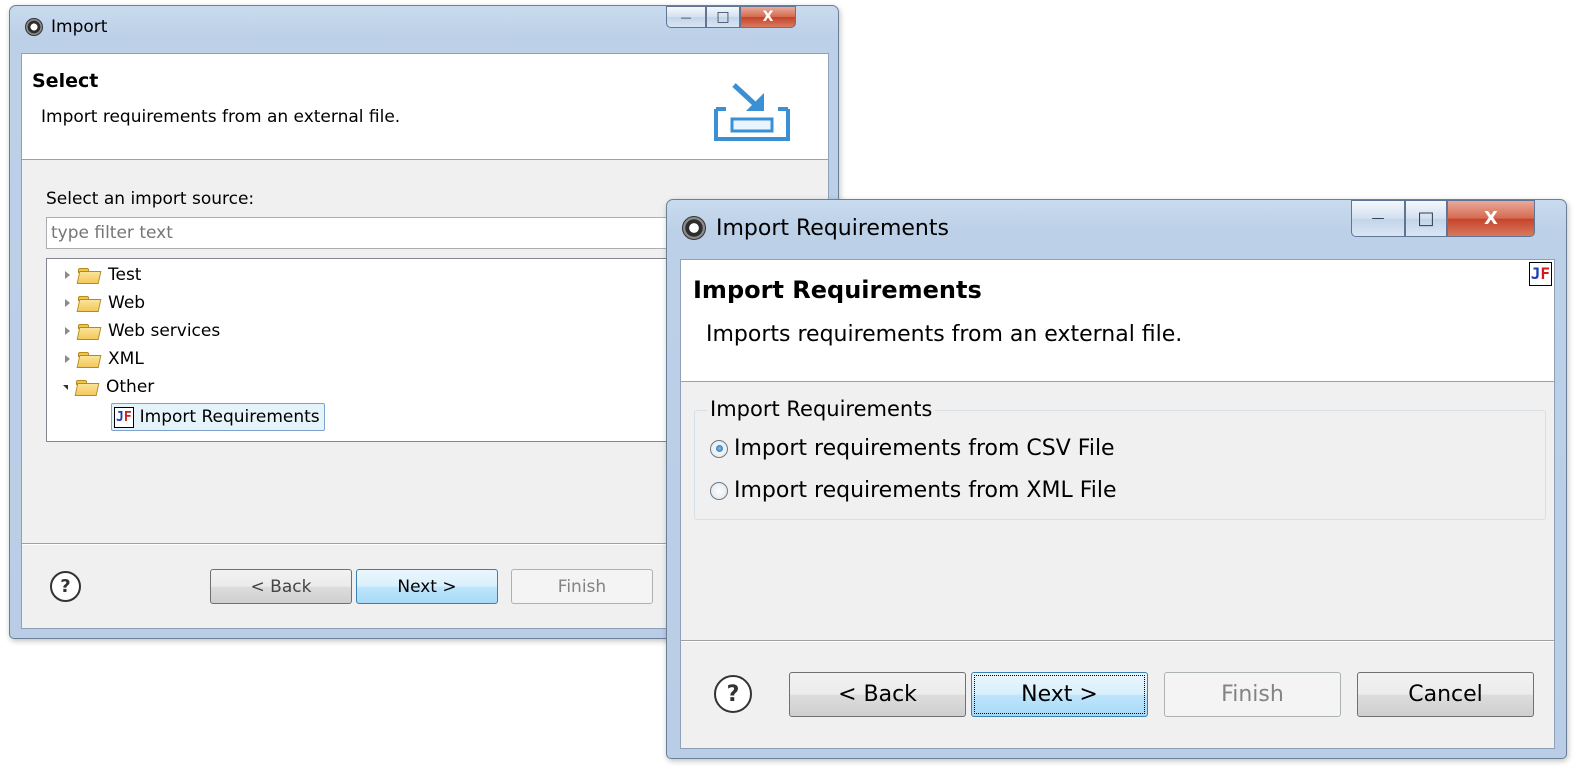 The image size is (1589, 767). What do you see at coordinates (150, 199) in the screenshot?
I see `source-label: Select an import source:` at bounding box center [150, 199].